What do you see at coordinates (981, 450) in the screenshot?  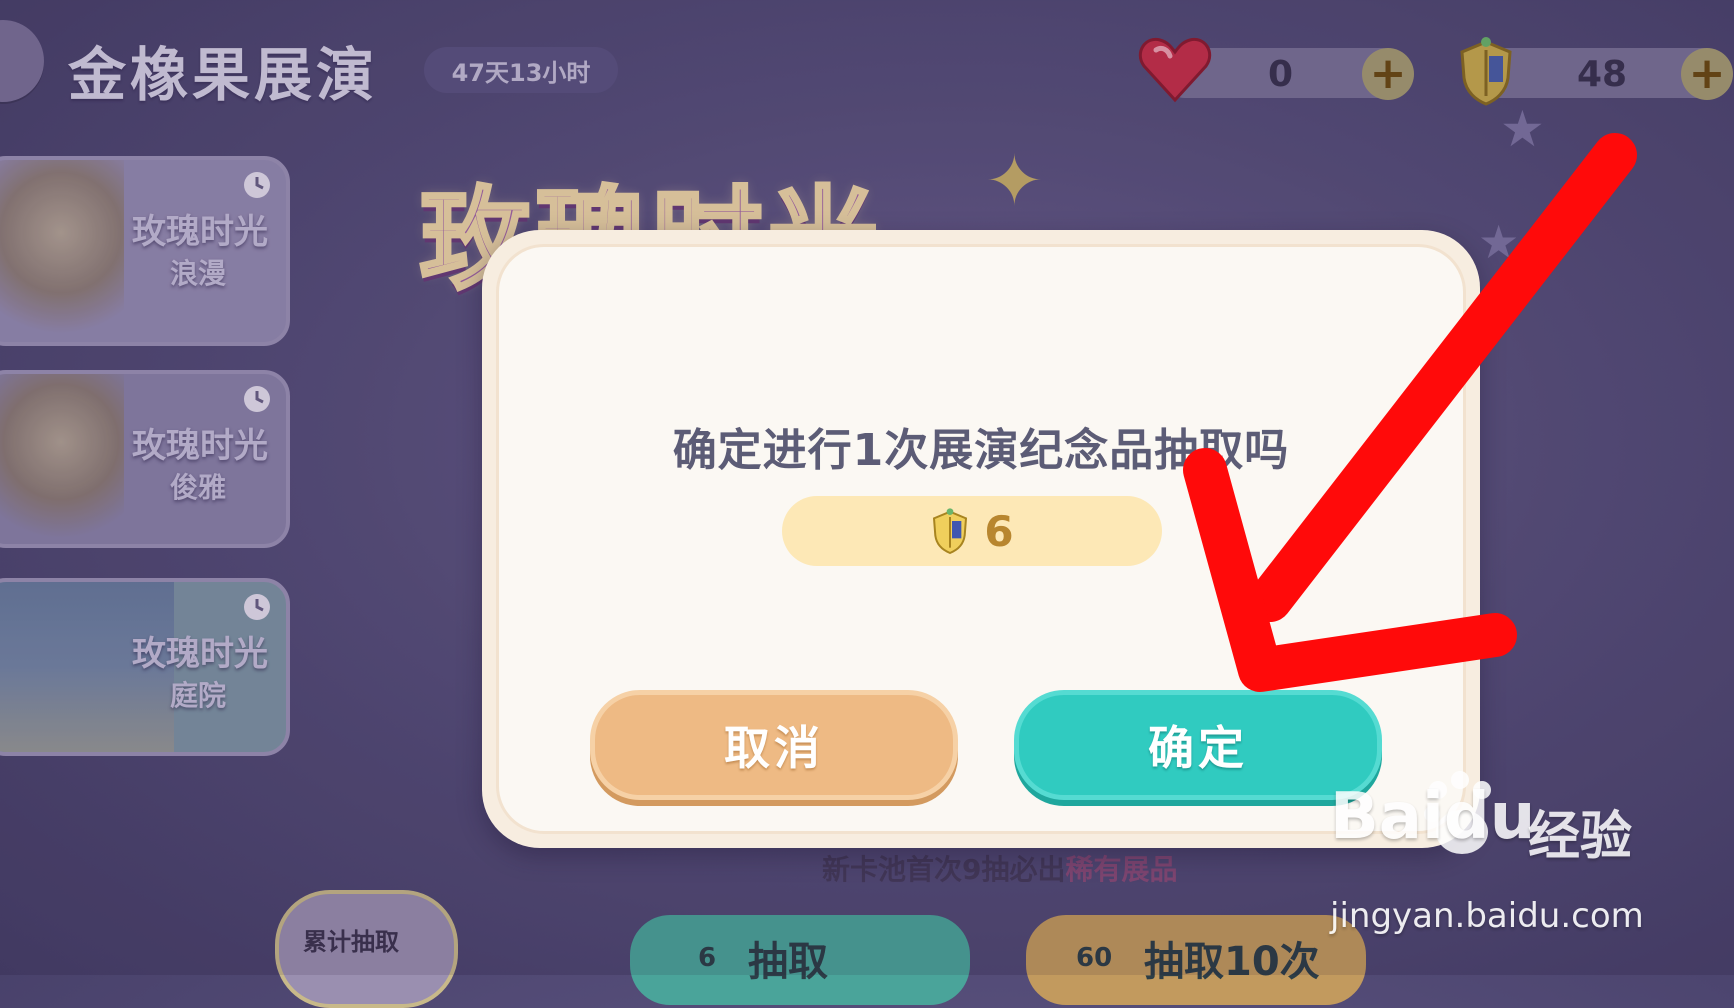 I see `dialog-question: 确定进行1次展演纪念品抽取吗` at bounding box center [981, 450].